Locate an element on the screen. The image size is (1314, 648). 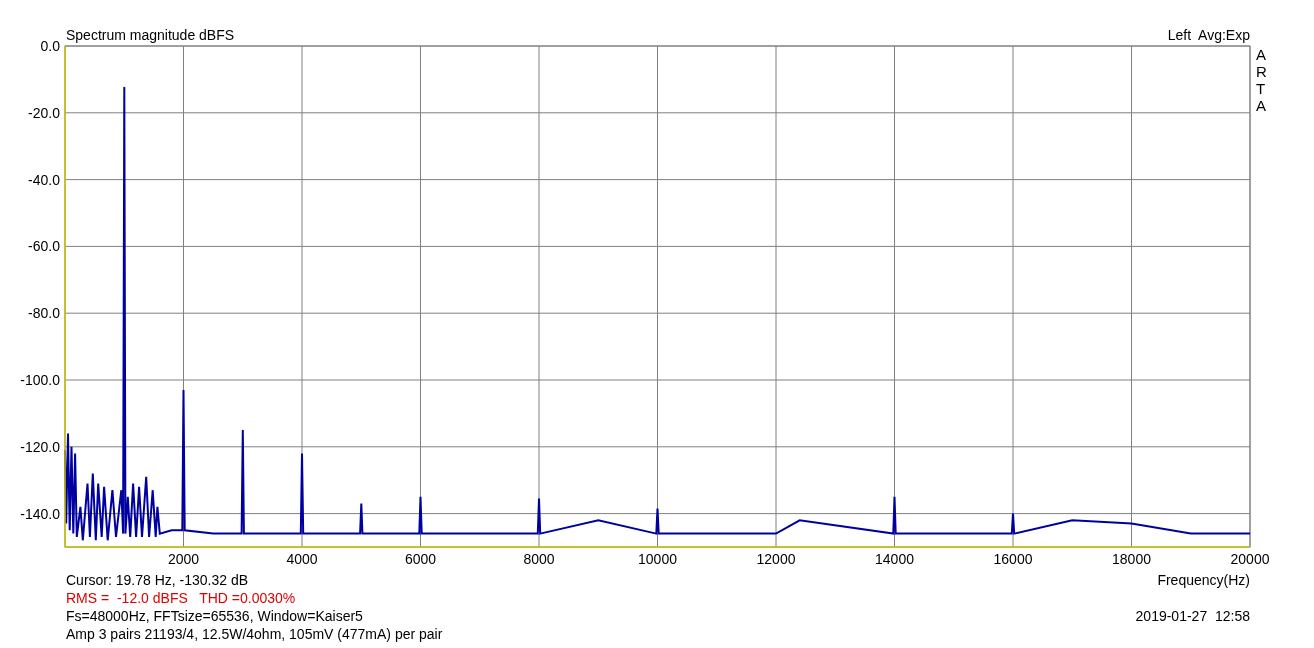
x-tick-label: 2000 is located at coordinates (183, 559).